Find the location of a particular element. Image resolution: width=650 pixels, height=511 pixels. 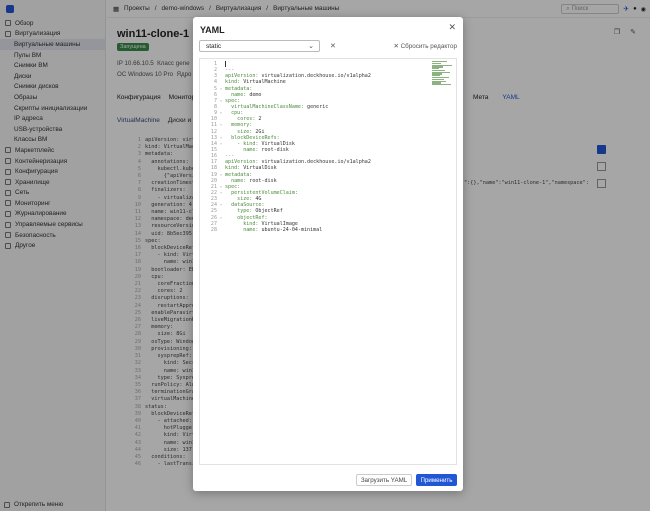

line-number: 28 is located at coordinates (213, 229).